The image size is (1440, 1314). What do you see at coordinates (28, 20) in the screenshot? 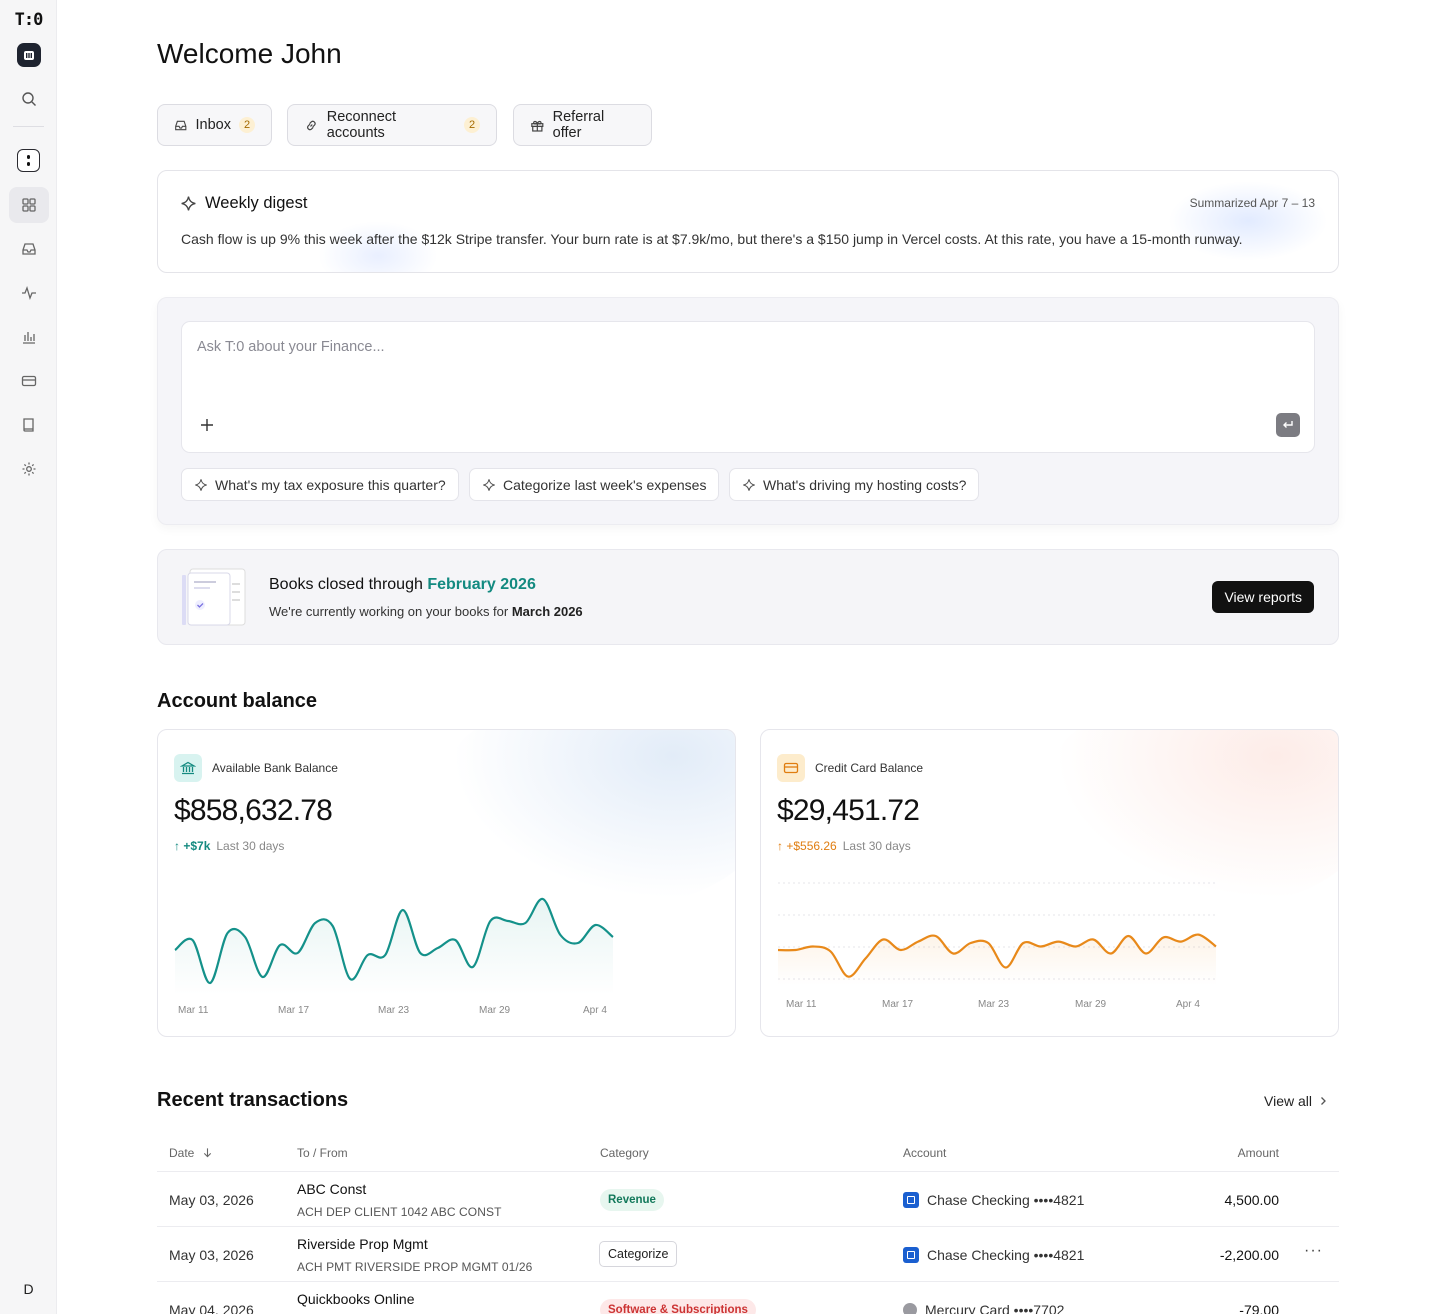
I see `app-logo: T:0` at bounding box center [28, 20].